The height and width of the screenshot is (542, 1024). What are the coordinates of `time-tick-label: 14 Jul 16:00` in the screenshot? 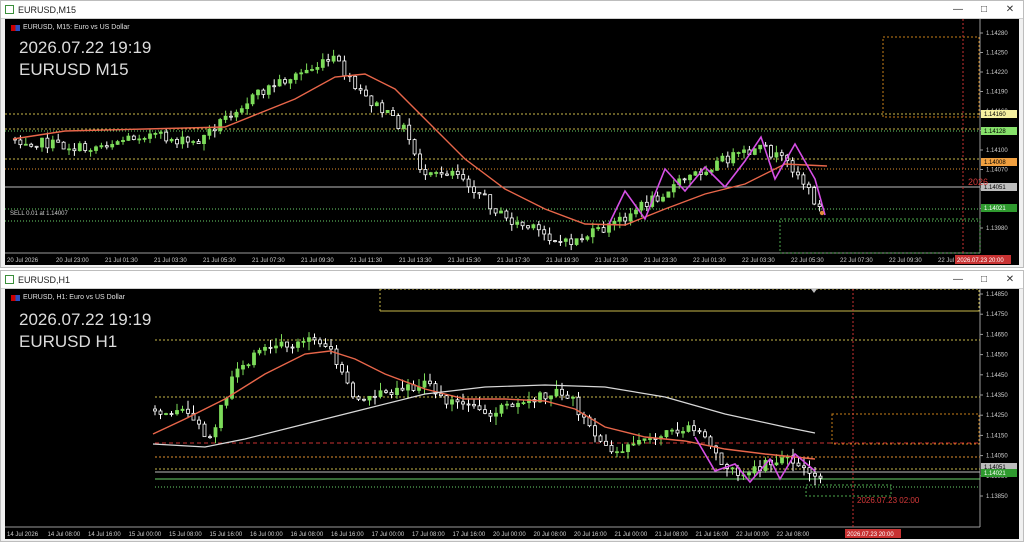 It's located at (104, 535).